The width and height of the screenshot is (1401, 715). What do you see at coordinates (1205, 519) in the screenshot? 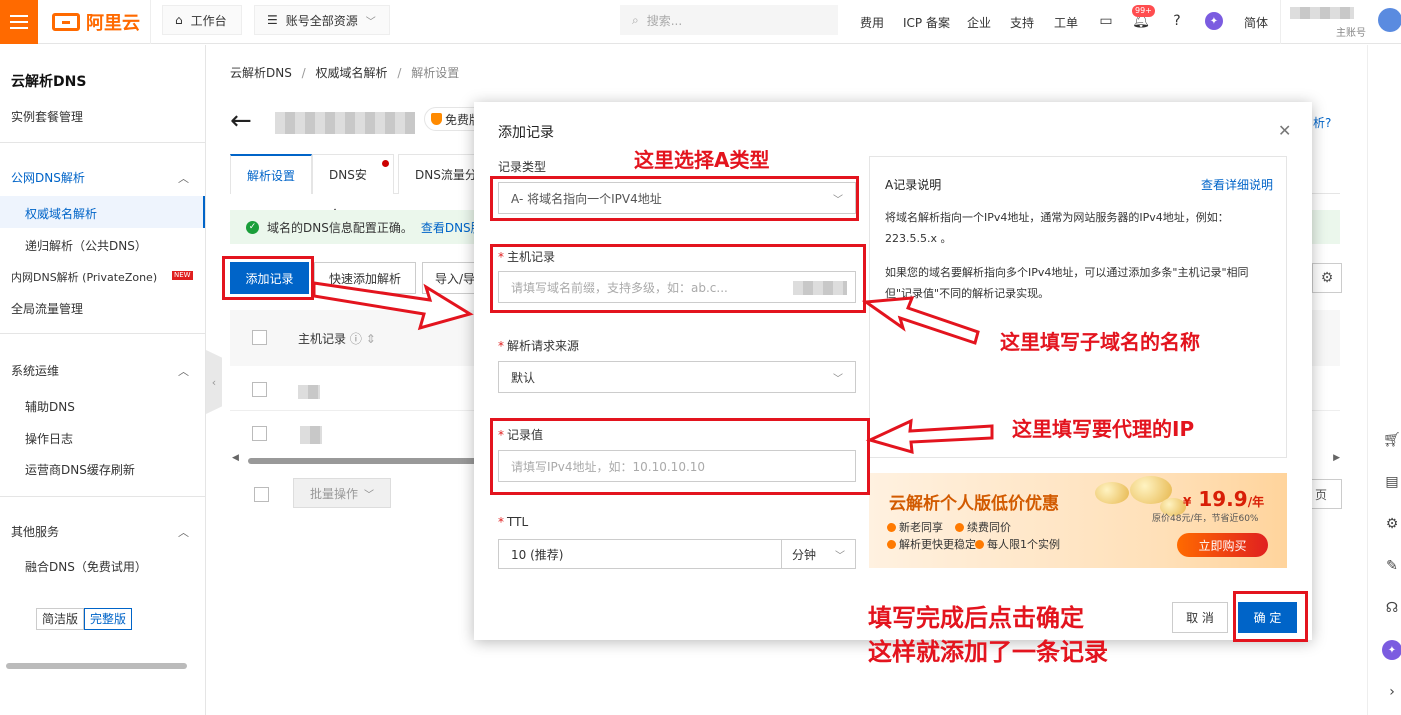
I see `promo-original-price: 原价48元/年，节省近60%` at bounding box center [1205, 519].